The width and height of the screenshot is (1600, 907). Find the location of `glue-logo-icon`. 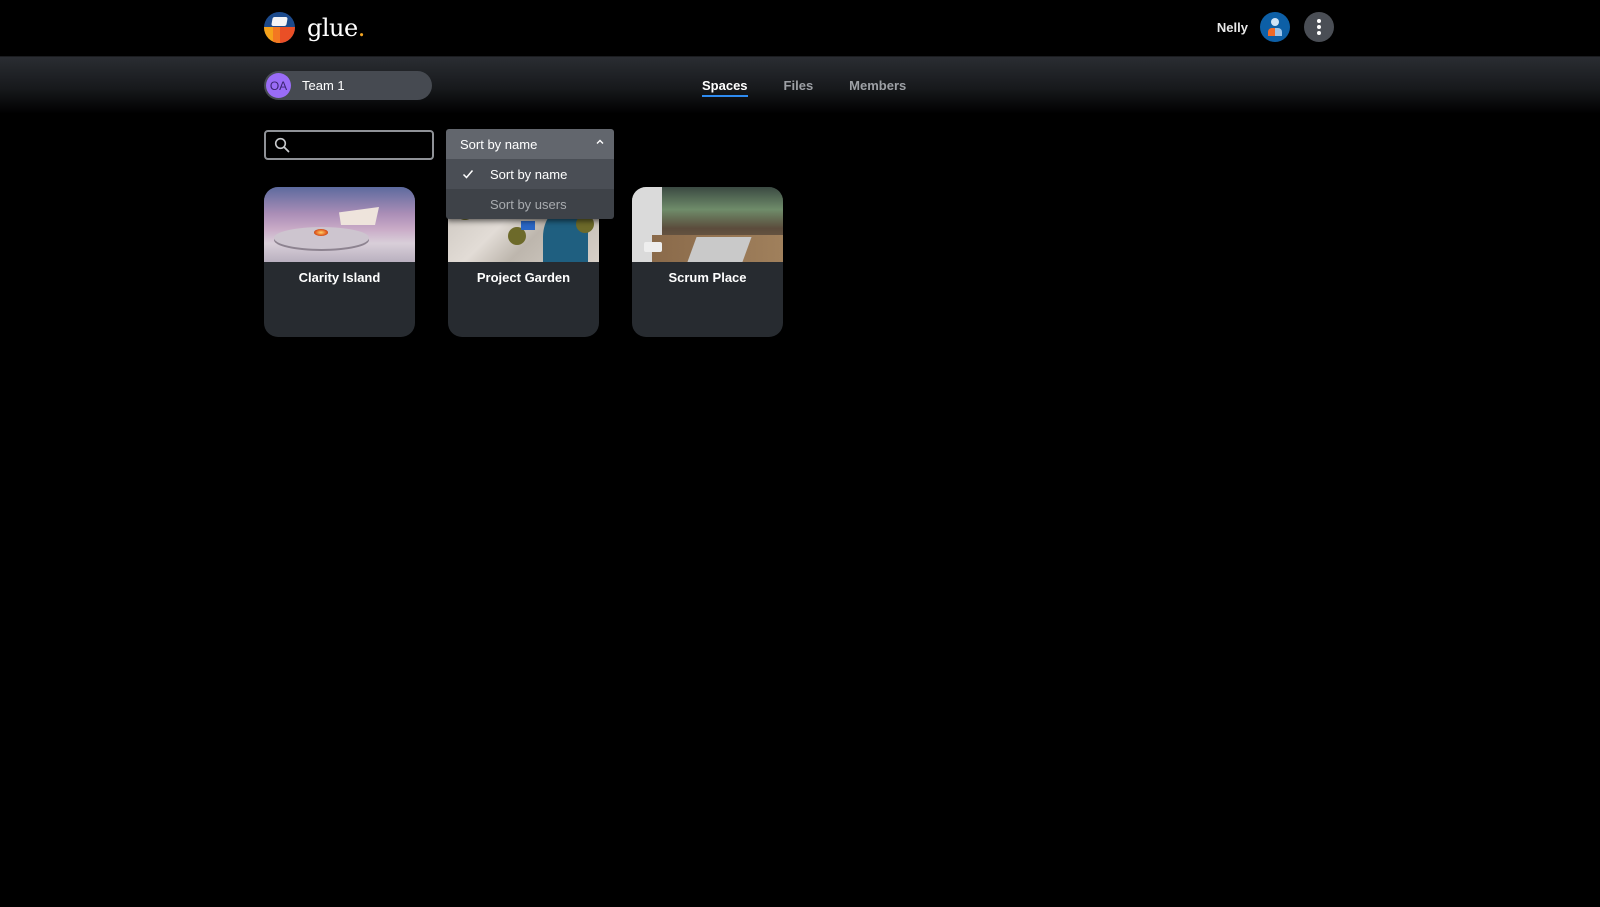

glue-logo-icon is located at coordinates (279, 27).